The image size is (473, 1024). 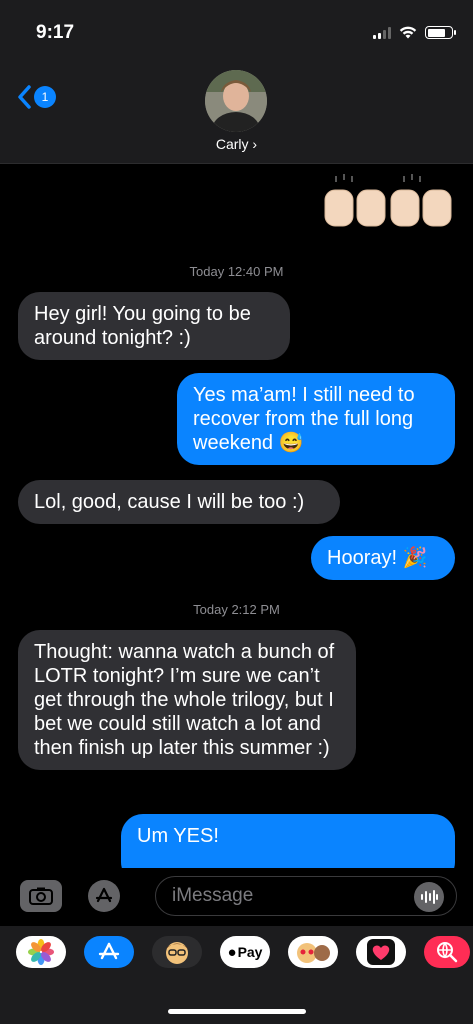 I want to click on app-store-button, so click(x=104, y=896).